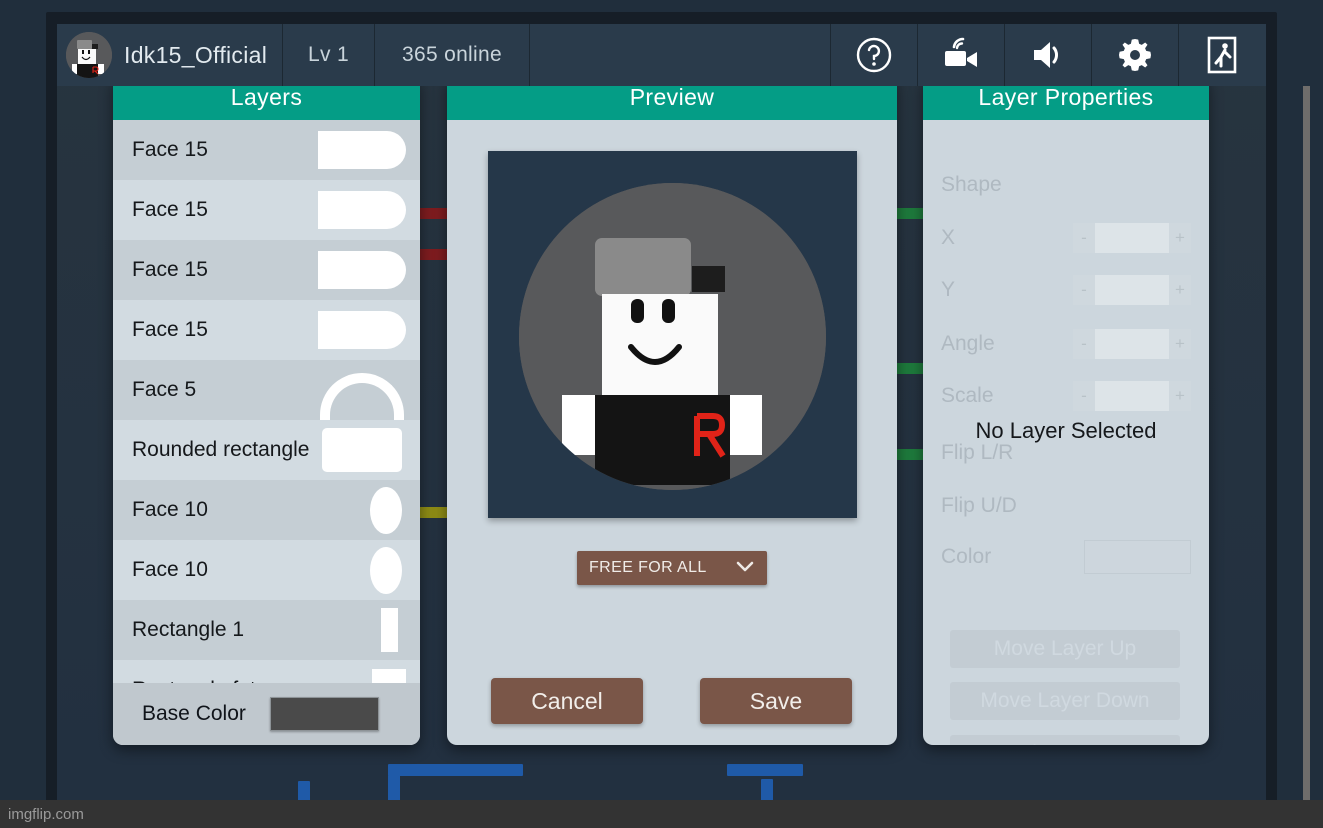 The width and height of the screenshot is (1323, 828). I want to click on help-icon, so click(874, 55).